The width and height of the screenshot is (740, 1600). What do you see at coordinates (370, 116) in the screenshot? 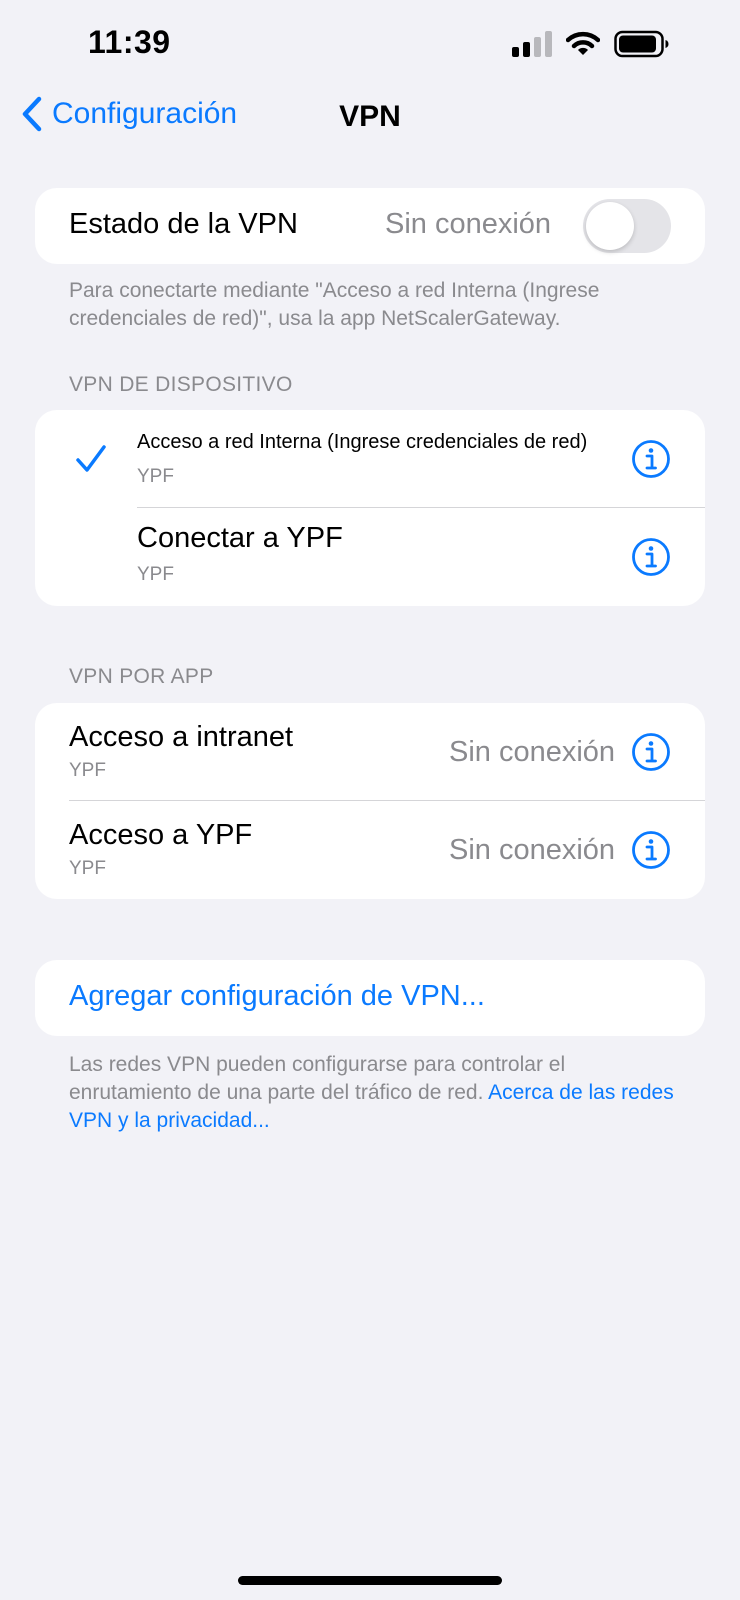
I see `page-title: VPN` at bounding box center [370, 116].